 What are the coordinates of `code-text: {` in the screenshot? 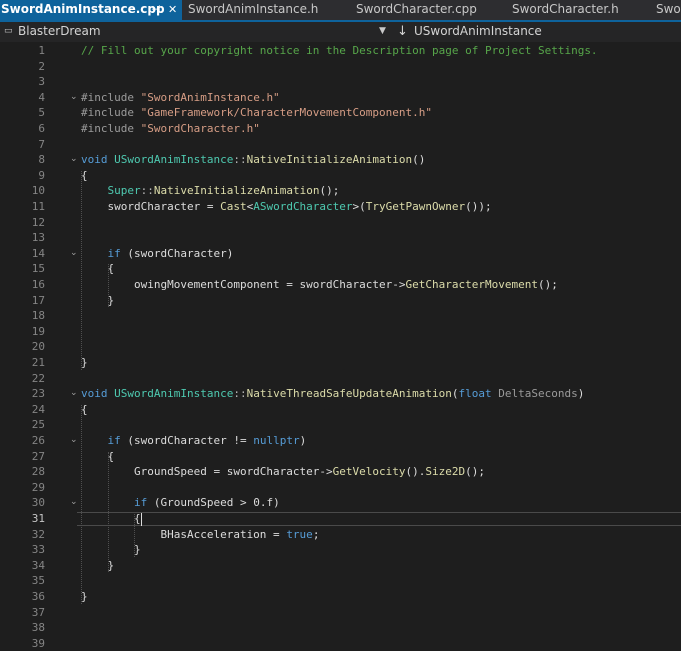 It's located at (111, 519).